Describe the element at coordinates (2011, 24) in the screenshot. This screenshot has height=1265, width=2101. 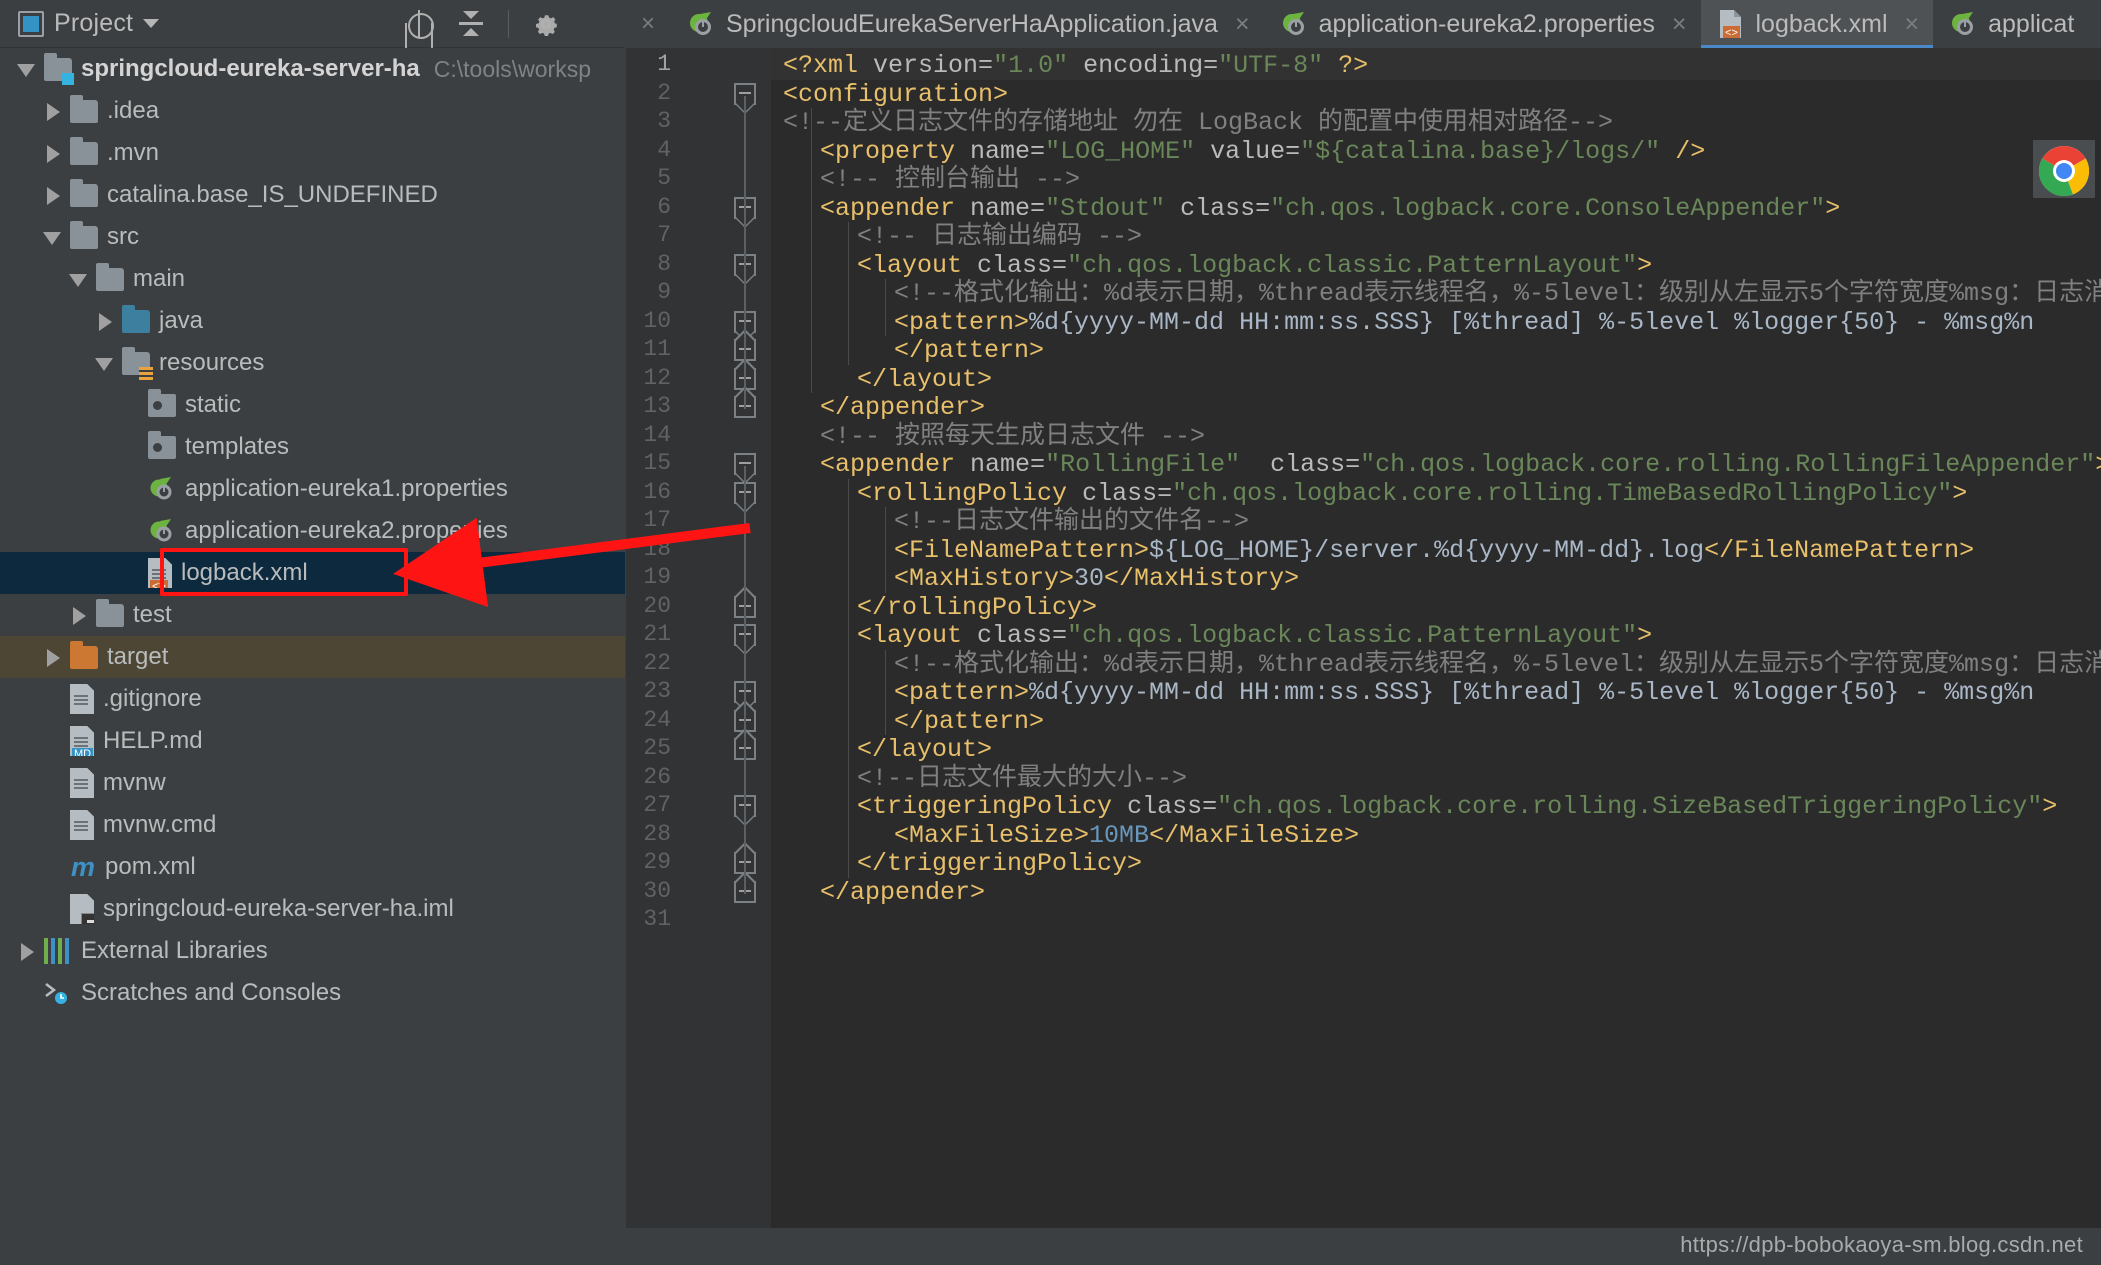
I see `editor-tab-applicat: applicat` at that location.